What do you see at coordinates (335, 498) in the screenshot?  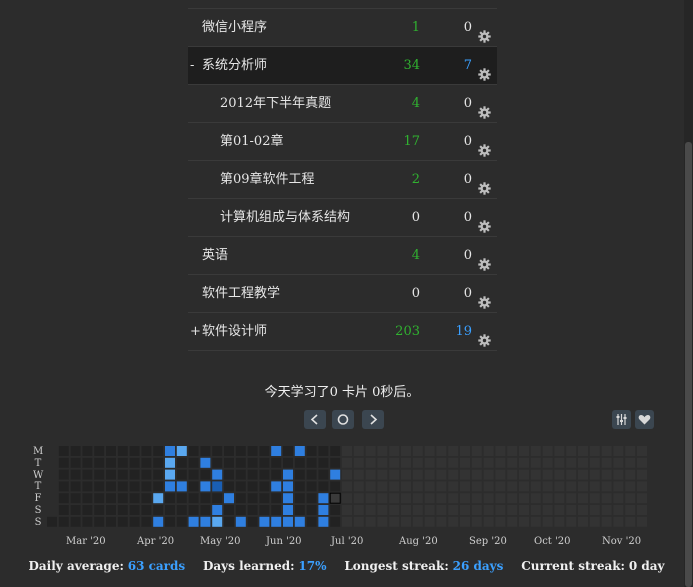 I see `heatmap-today-cell` at bounding box center [335, 498].